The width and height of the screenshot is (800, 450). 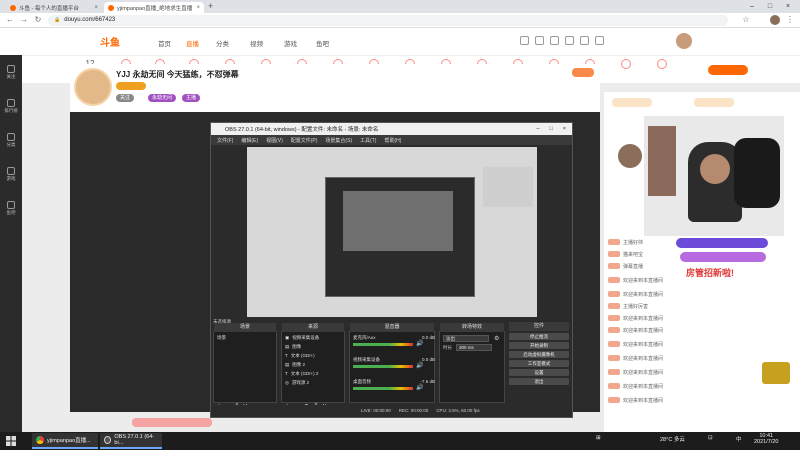 What do you see at coordinates (11, 142) in the screenshot?
I see `rail-category: 分类` at bounding box center [11, 142].